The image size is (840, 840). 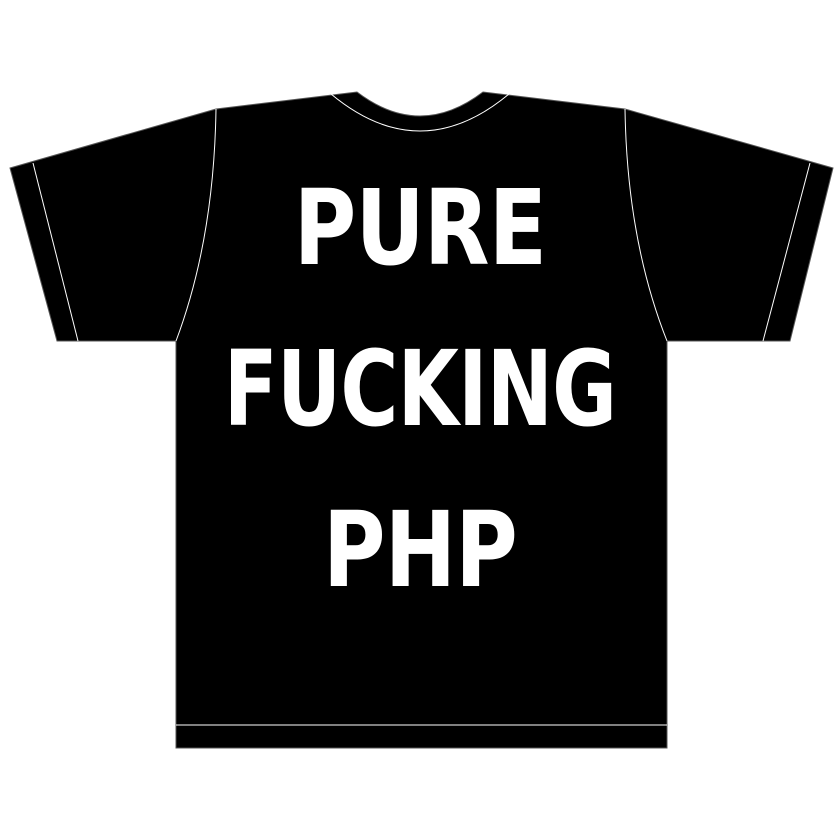 I want to click on print-line-php: PHP, so click(x=420, y=550).